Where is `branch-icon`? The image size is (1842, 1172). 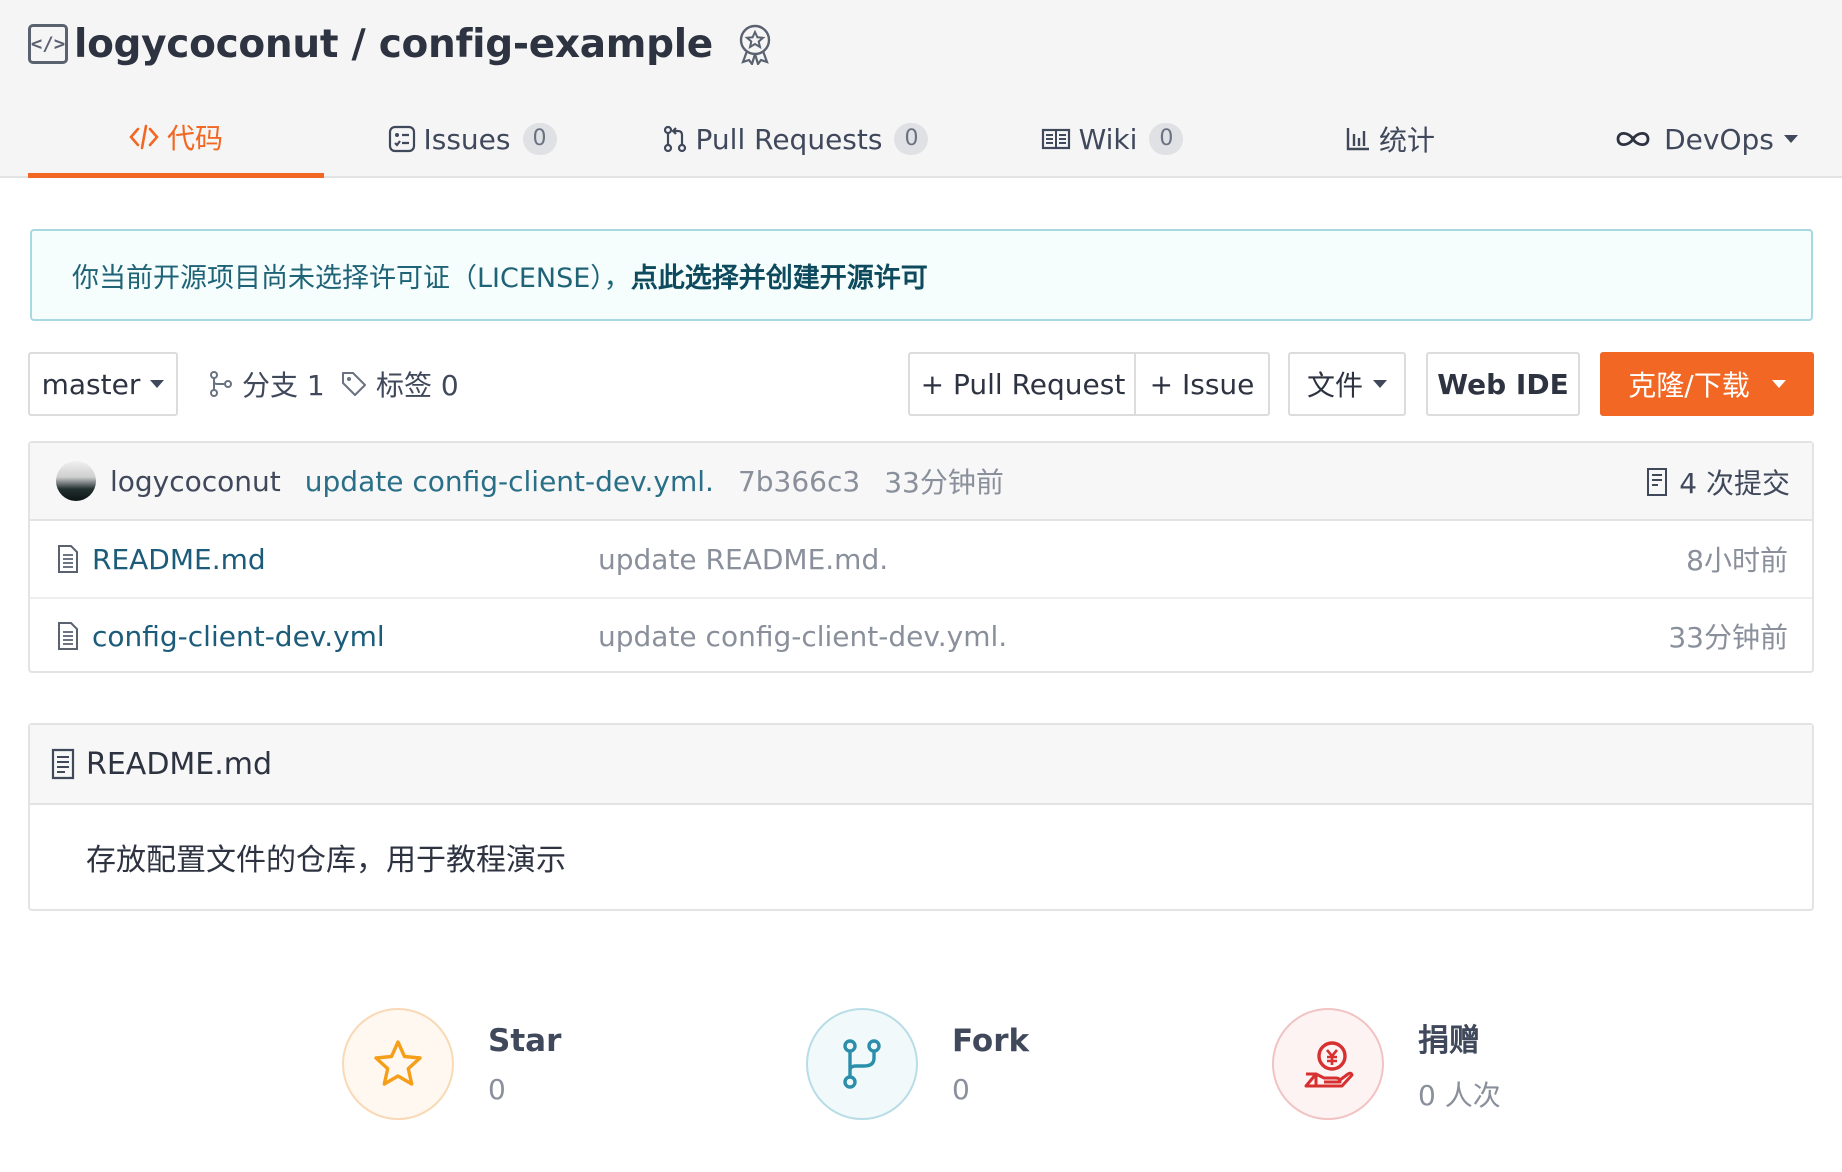
branch-icon is located at coordinates (221, 384).